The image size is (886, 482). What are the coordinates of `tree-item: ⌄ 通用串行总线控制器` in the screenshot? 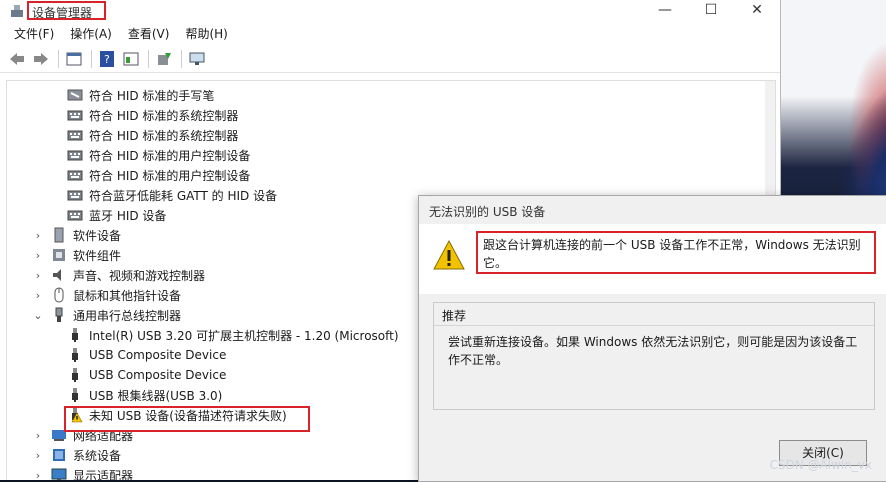 It's located at (106, 315).